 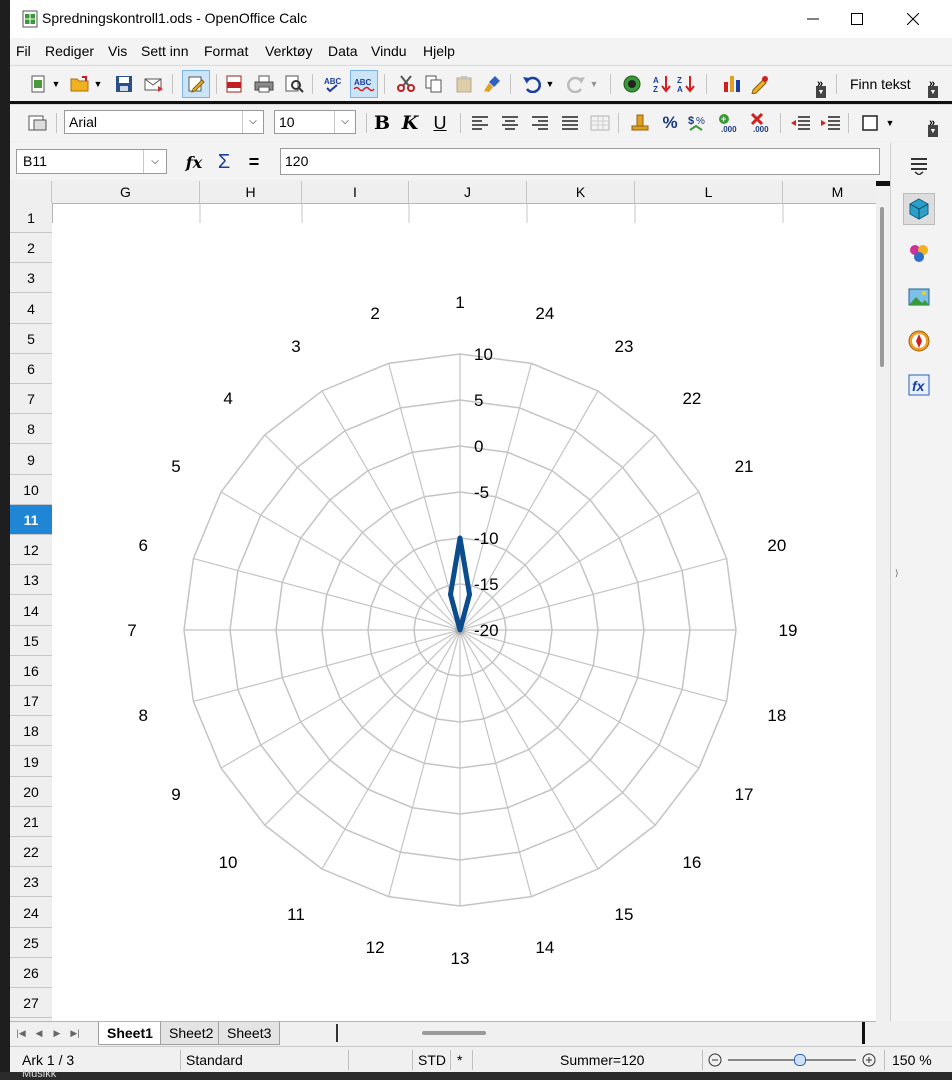 What do you see at coordinates (56, 84) in the screenshot?
I see `new-dropdown-button: ▼` at bounding box center [56, 84].